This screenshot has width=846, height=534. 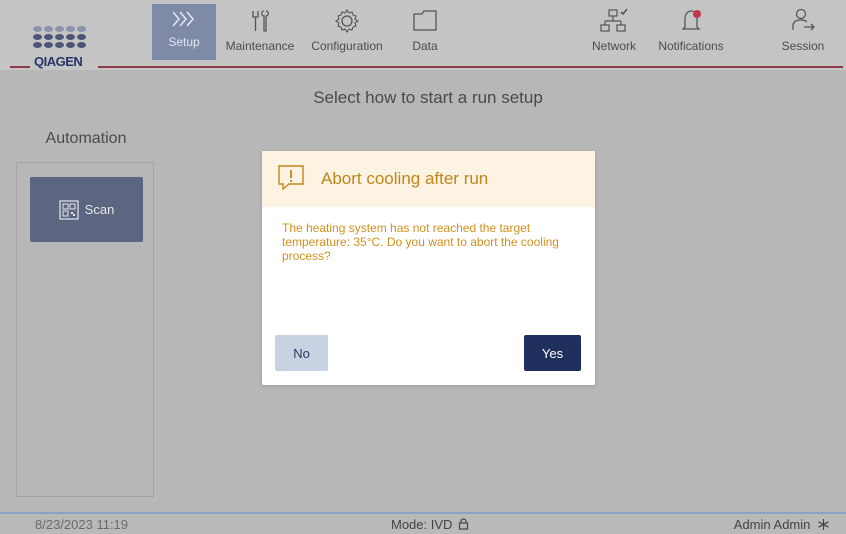 What do you see at coordinates (291, 178) in the screenshot?
I see `warning-speech-icon` at bounding box center [291, 178].